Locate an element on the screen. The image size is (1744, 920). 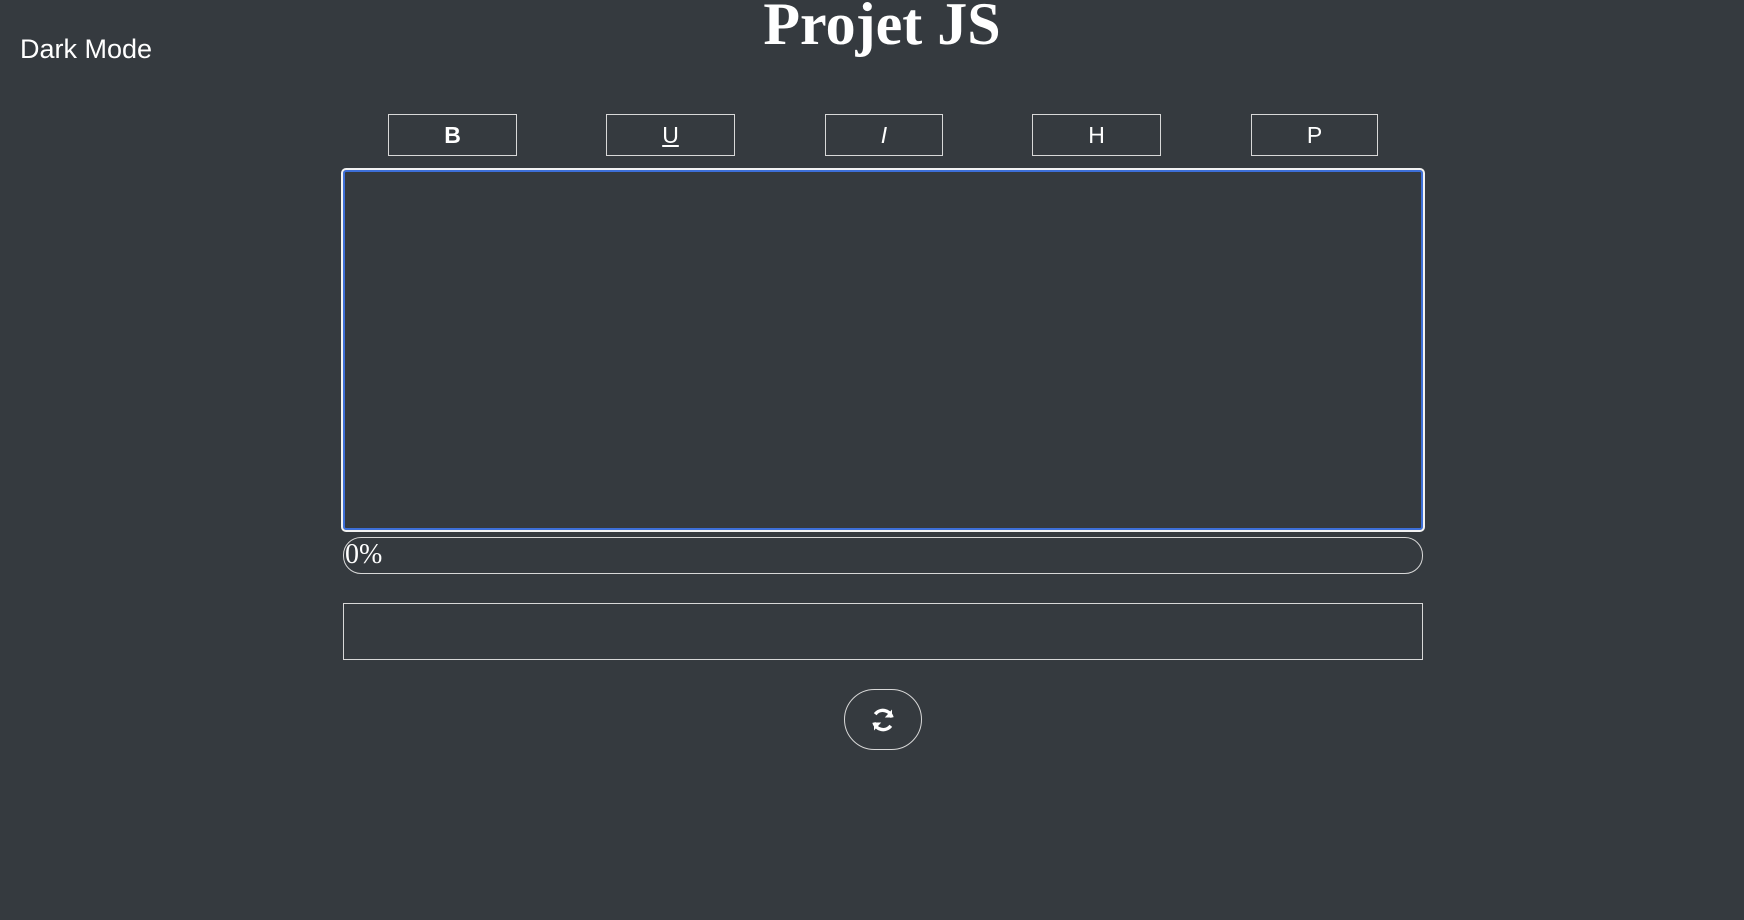
progress-label: 0% is located at coordinates (364, 554).